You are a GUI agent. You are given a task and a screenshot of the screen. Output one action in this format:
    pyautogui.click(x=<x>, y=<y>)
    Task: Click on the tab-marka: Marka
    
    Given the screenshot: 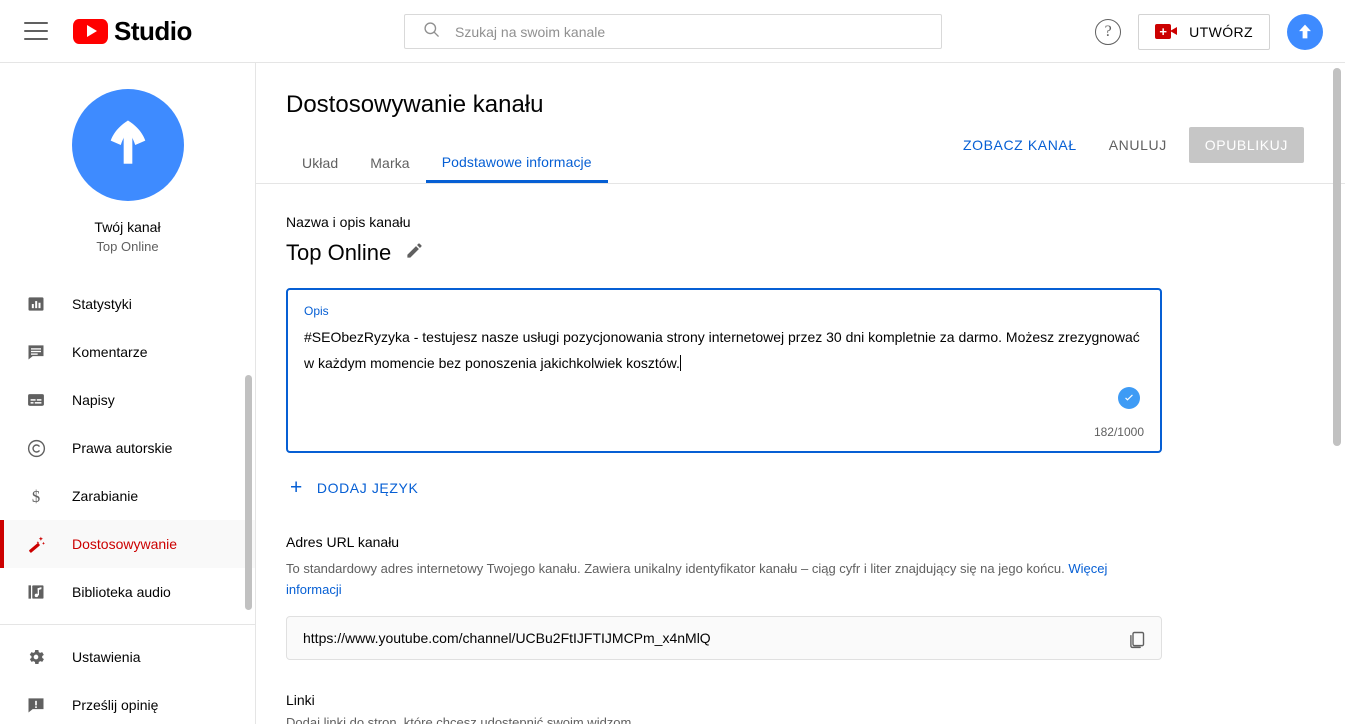 What is the action you would take?
    pyautogui.click(x=389, y=163)
    